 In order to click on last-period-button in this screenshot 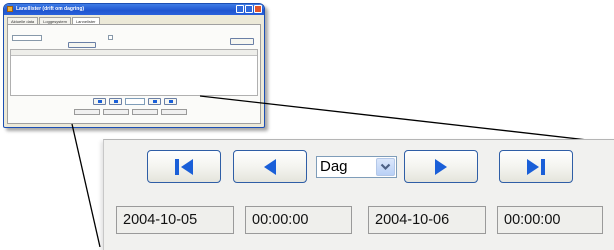, I will do `click(536, 166)`.